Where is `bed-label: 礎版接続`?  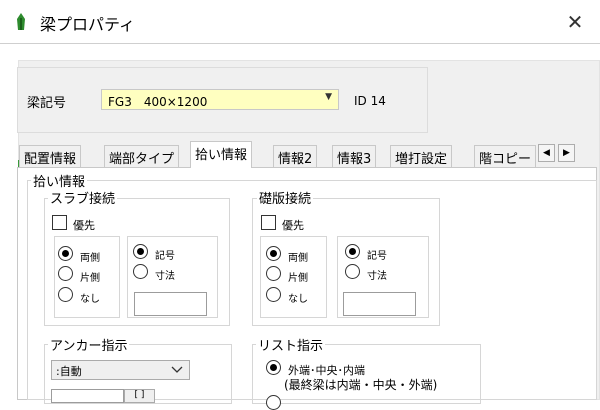 bed-label: 礎版接続 is located at coordinates (285, 197).